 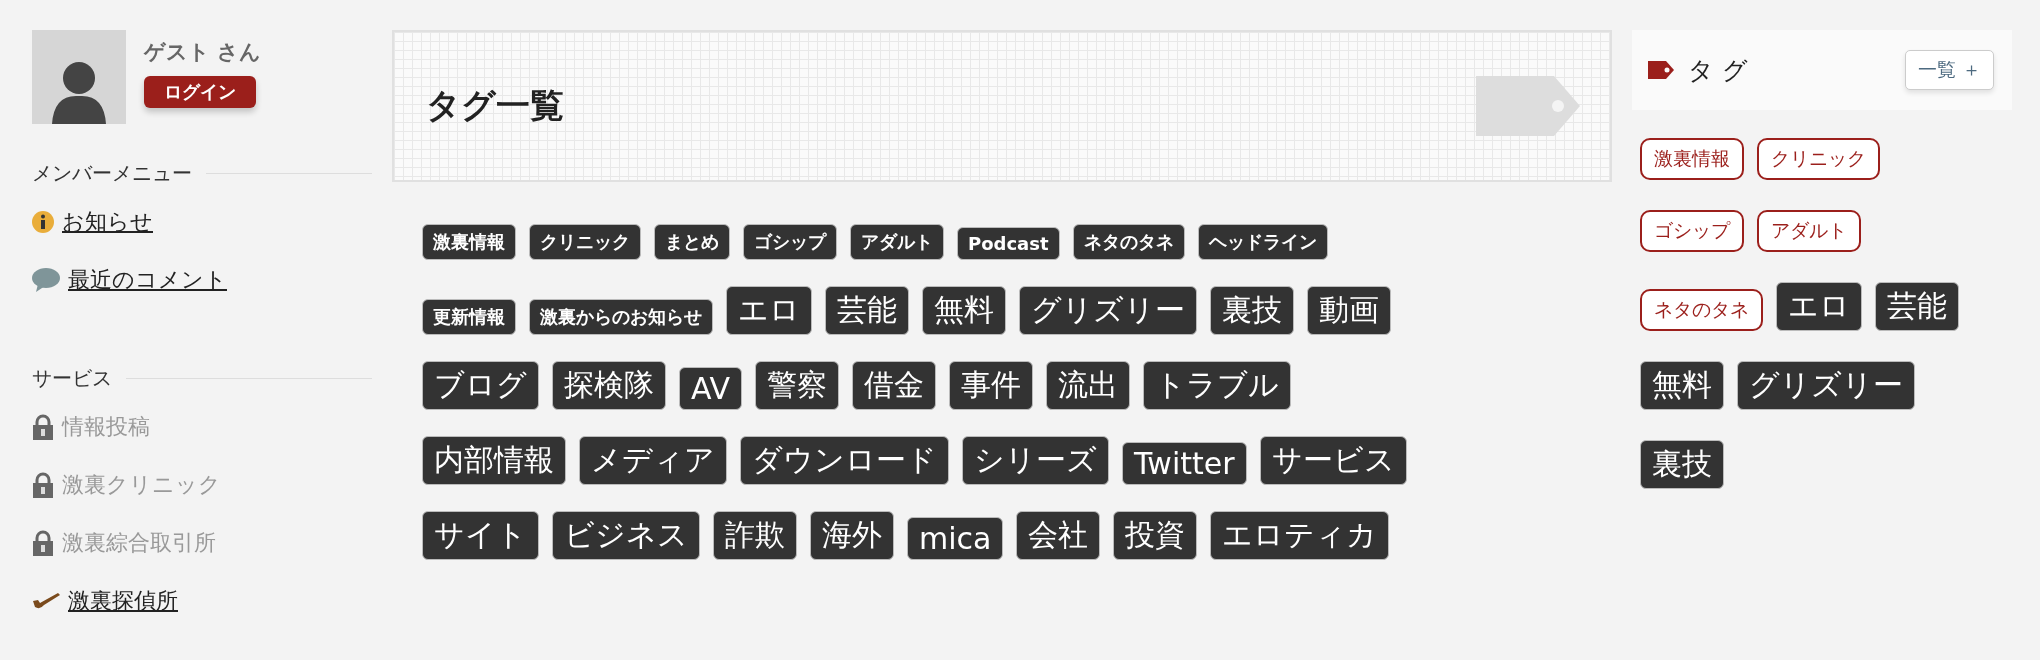 What do you see at coordinates (112, 173) in the screenshot?
I see `section-heading: メンバーメニュー` at bounding box center [112, 173].